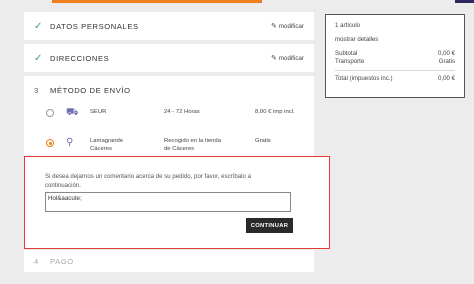 The height and width of the screenshot is (284, 474). I want to click on step-number: 4, so click(36, 261).